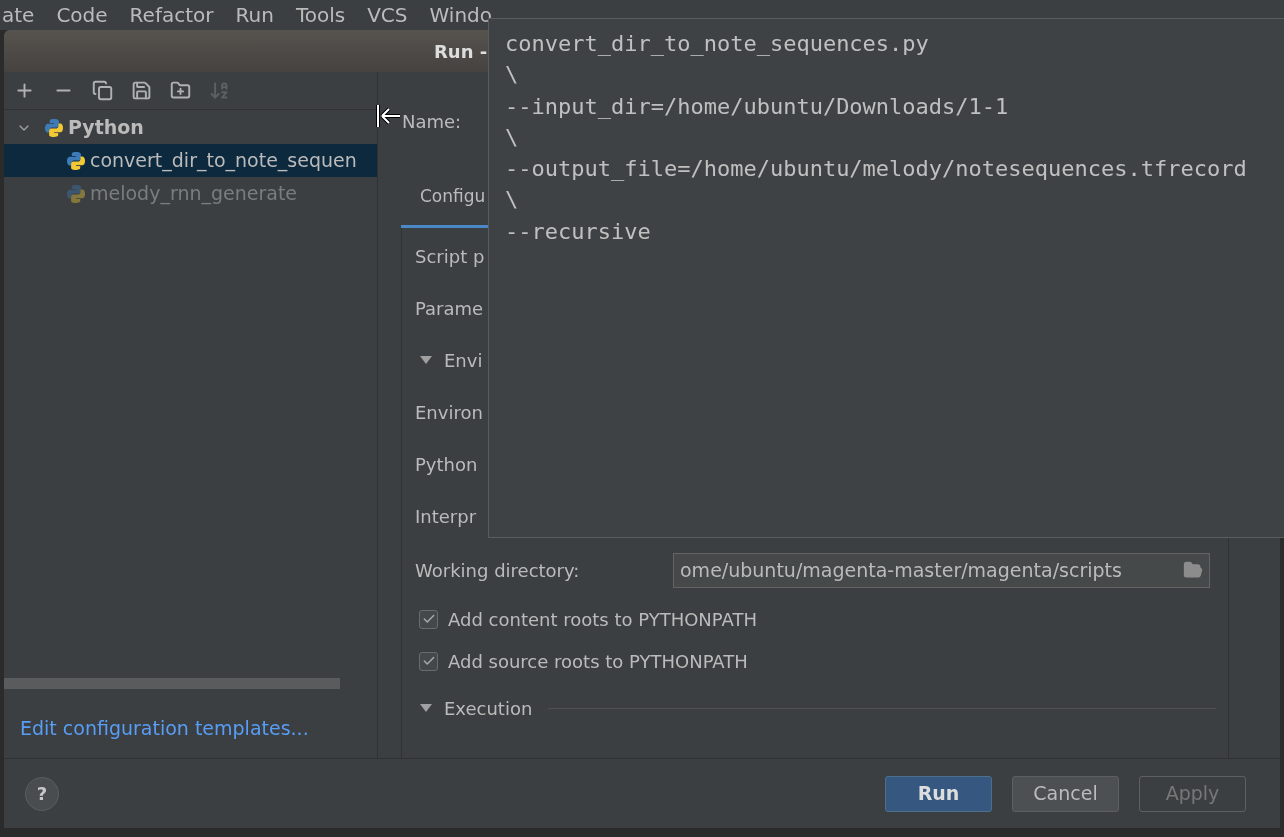 This screenshot has height=837, width=1284. Describe the element at coordinates (387, 15) in the screenshot. I see `menu-item: VCS` at that location.